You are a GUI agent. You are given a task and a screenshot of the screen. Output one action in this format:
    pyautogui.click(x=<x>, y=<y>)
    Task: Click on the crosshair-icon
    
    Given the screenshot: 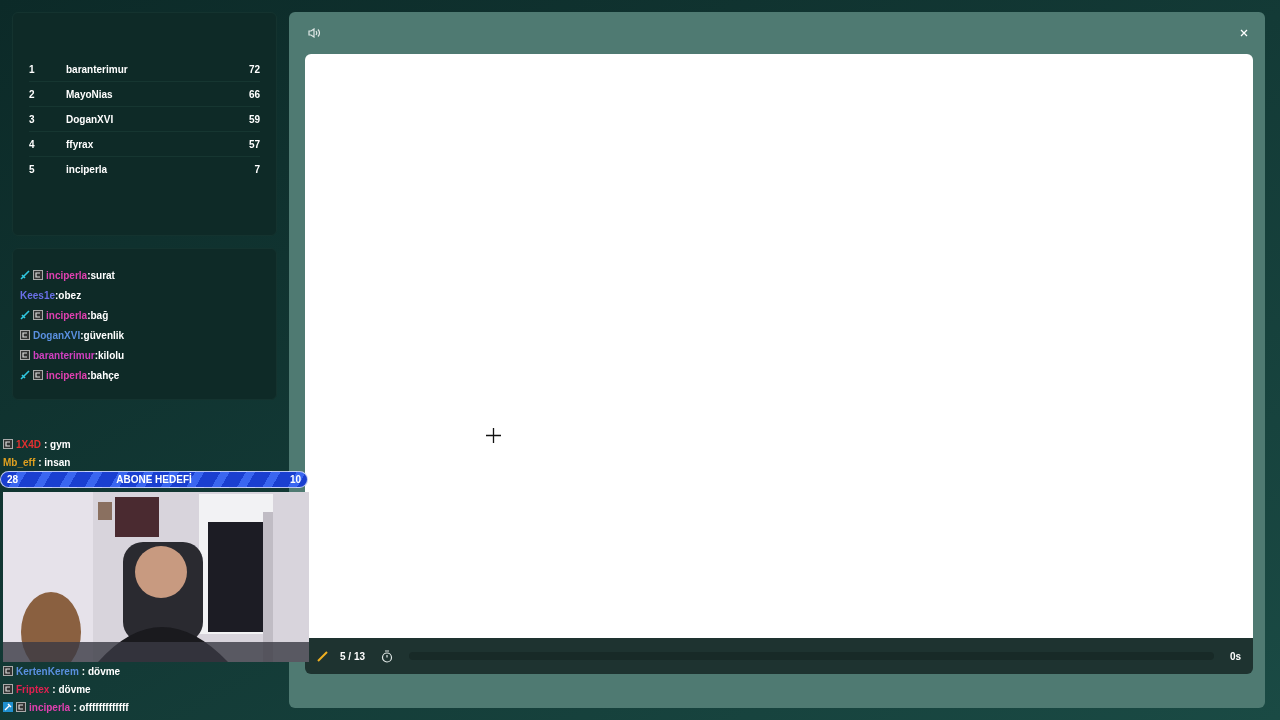 What is the action you would take?
    pyautogui.click(x=493, y=435)
    